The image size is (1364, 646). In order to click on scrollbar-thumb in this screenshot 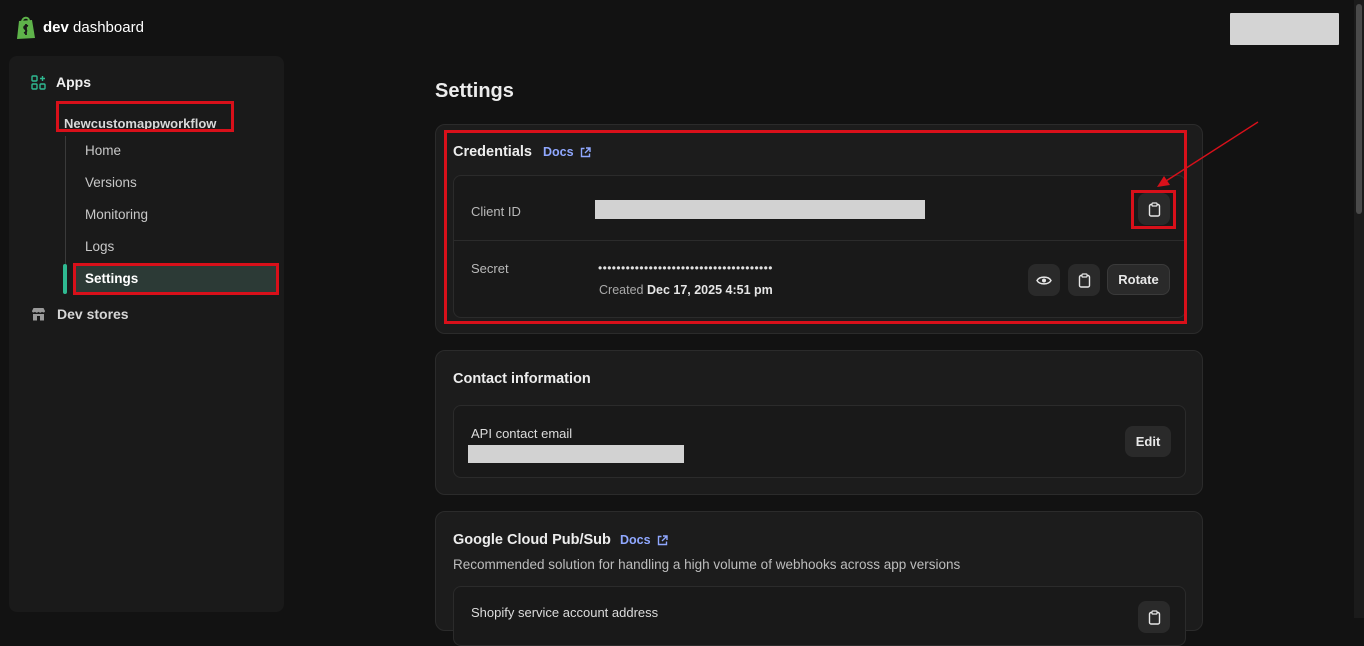, I will do `click(1359, 109)`.